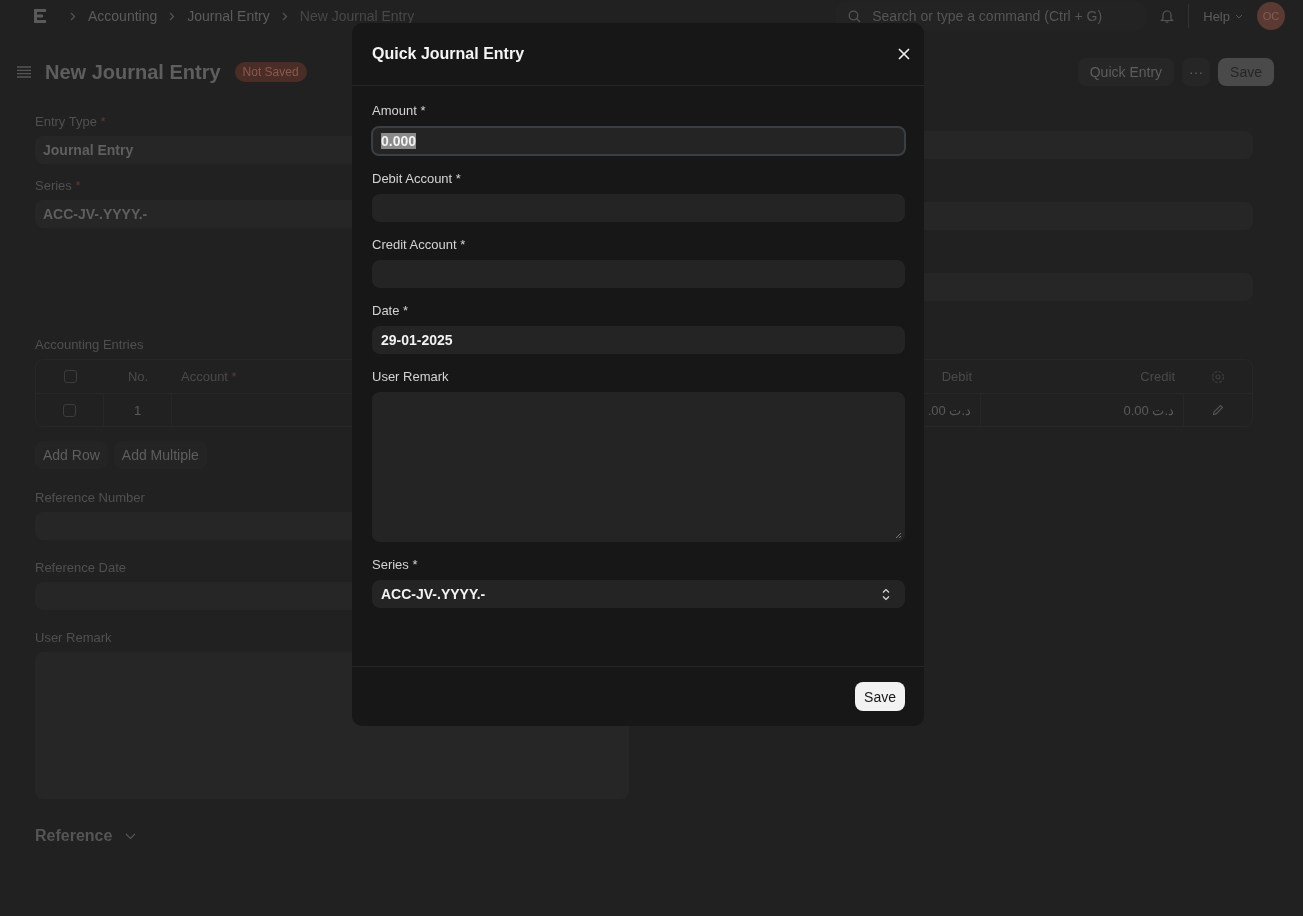 This screenshot has height=916, width=1303. Describe the element at coordinates (399, 110) in the screenshot. I see `field-label: Amount *` at that location.